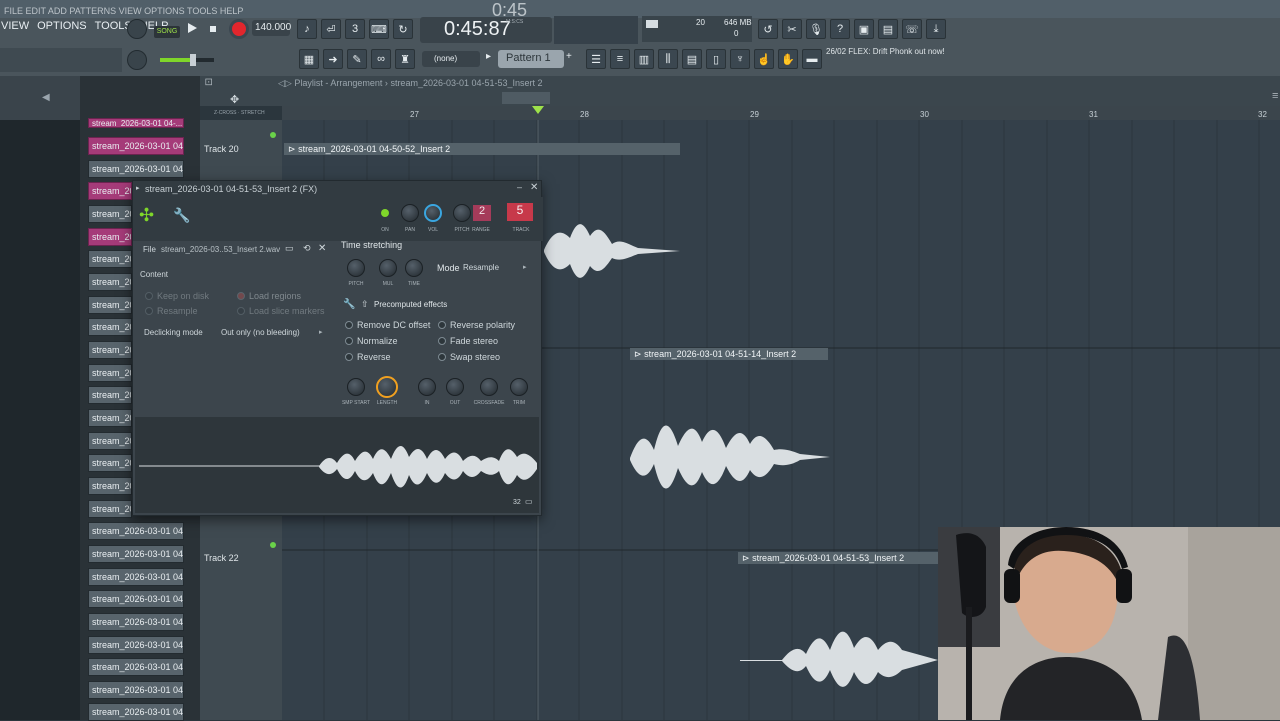  I want to click on swap-stereo-radio: Swap stereo, so click(469, 357).